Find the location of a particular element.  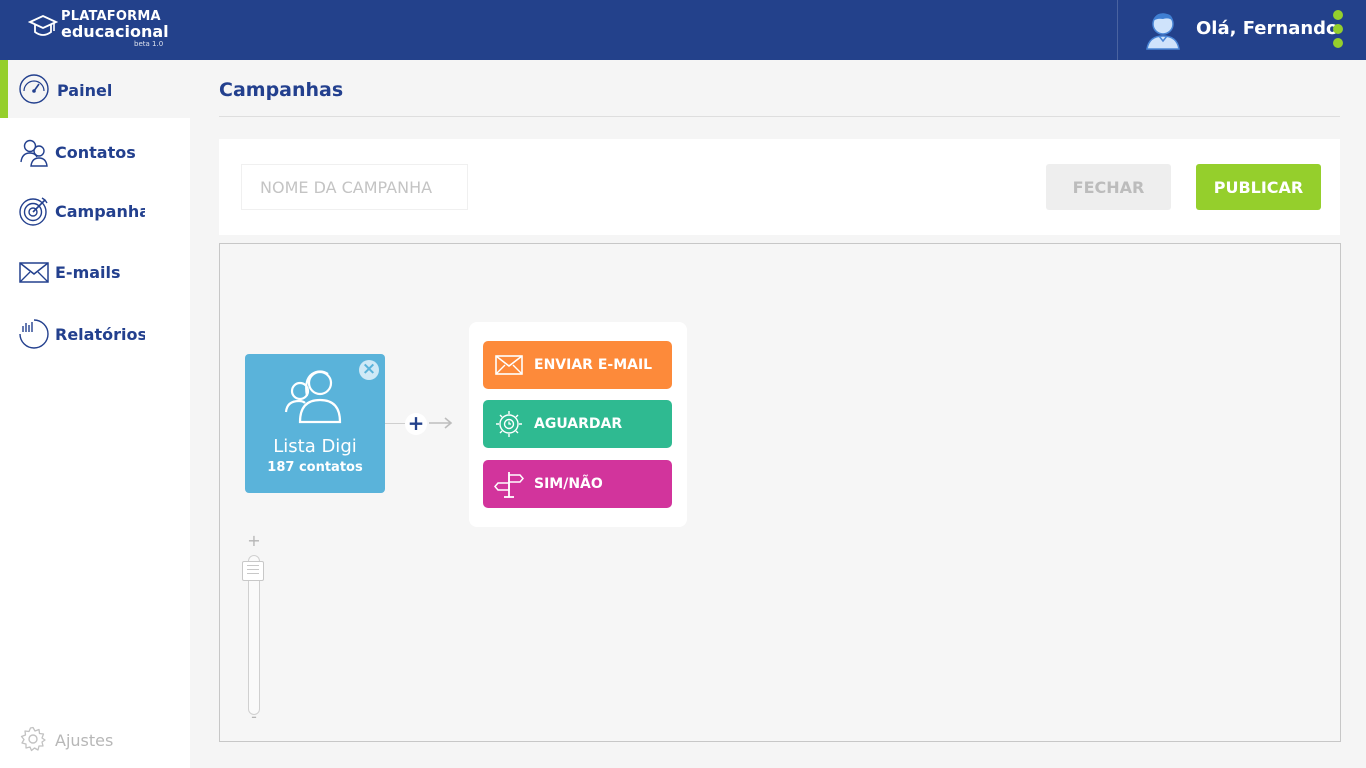

action-label: SIM/NÃO is located at coordinates (568, 484).